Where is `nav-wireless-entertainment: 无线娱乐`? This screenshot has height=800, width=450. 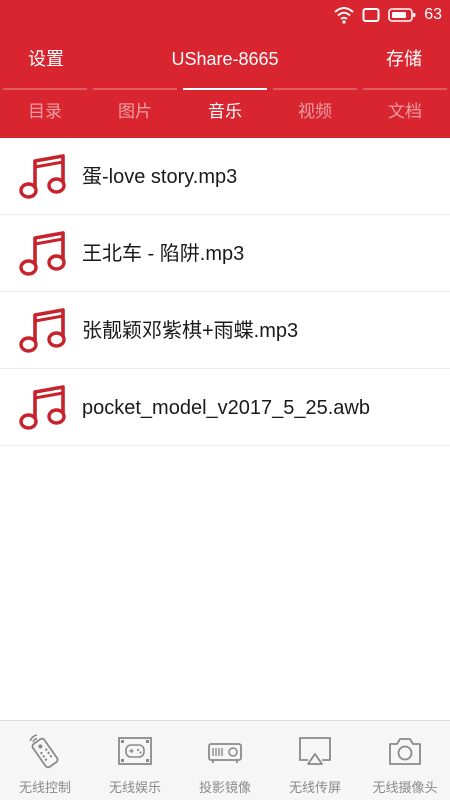
nav-wireless-entertainment: 无线娱乐 is located at coordinates (135, 760).